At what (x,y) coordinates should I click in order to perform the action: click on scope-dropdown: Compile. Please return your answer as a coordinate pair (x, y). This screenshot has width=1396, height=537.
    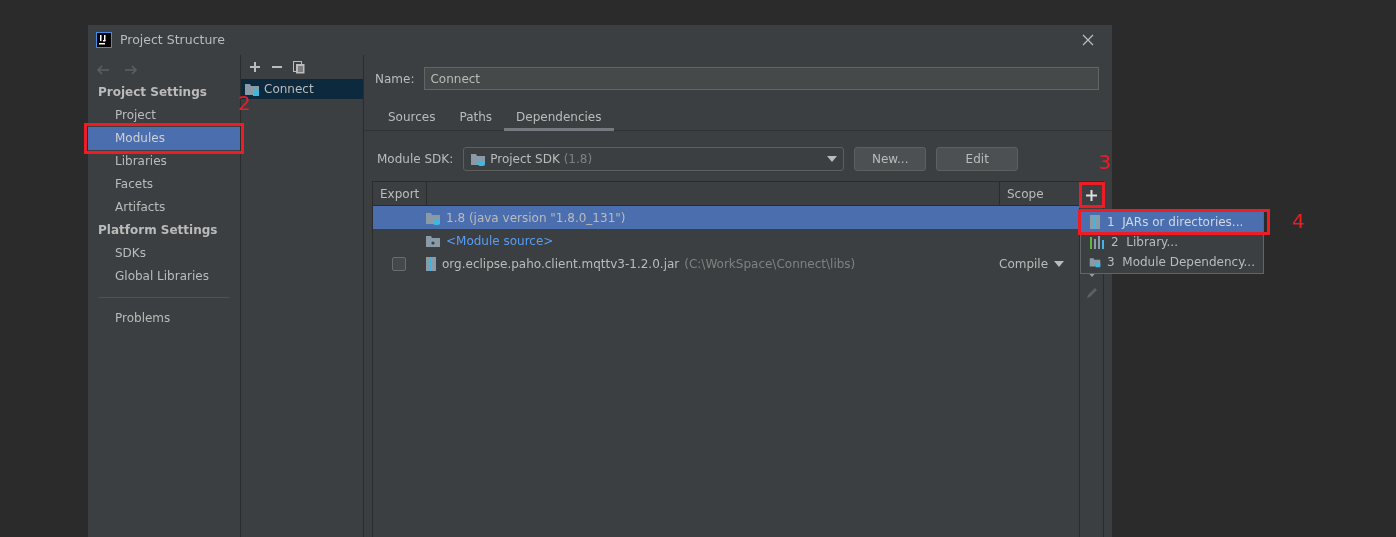
    Looking at the image, I should click on (1032, 263).